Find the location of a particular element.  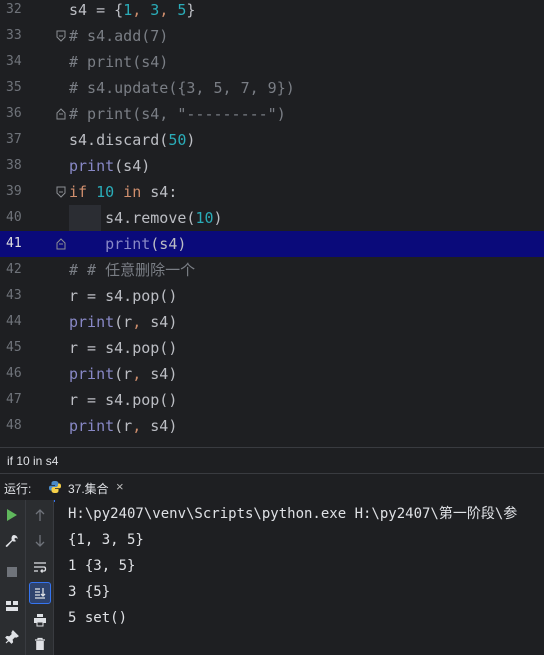

code-text: # # 任意删除一个 is located at coordinates (132, 270).